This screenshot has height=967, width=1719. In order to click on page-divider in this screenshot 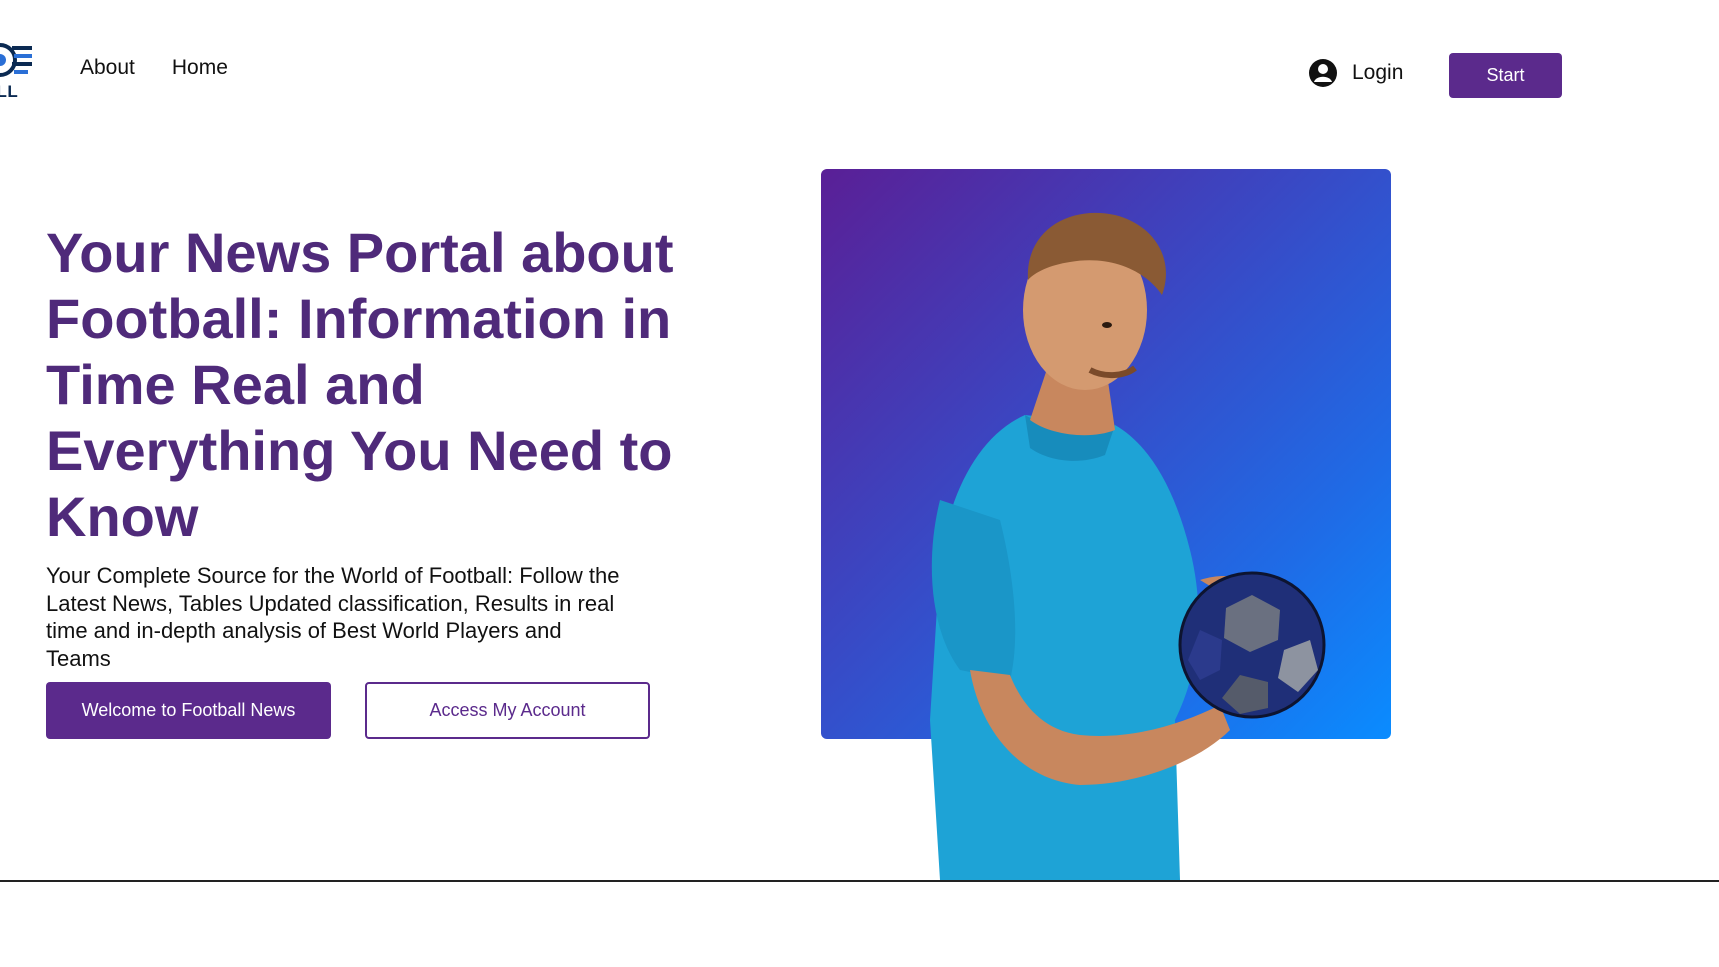, I will do `click(859, 881)`.